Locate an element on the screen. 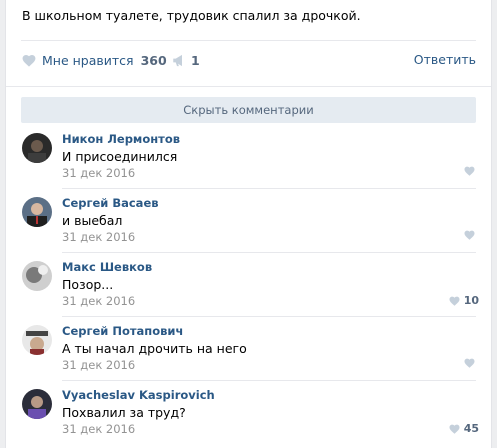 This screenshot has width=497, height=448. post-actions: Мне нравится 360 1 Ответить is located at coordinates (249, 60).